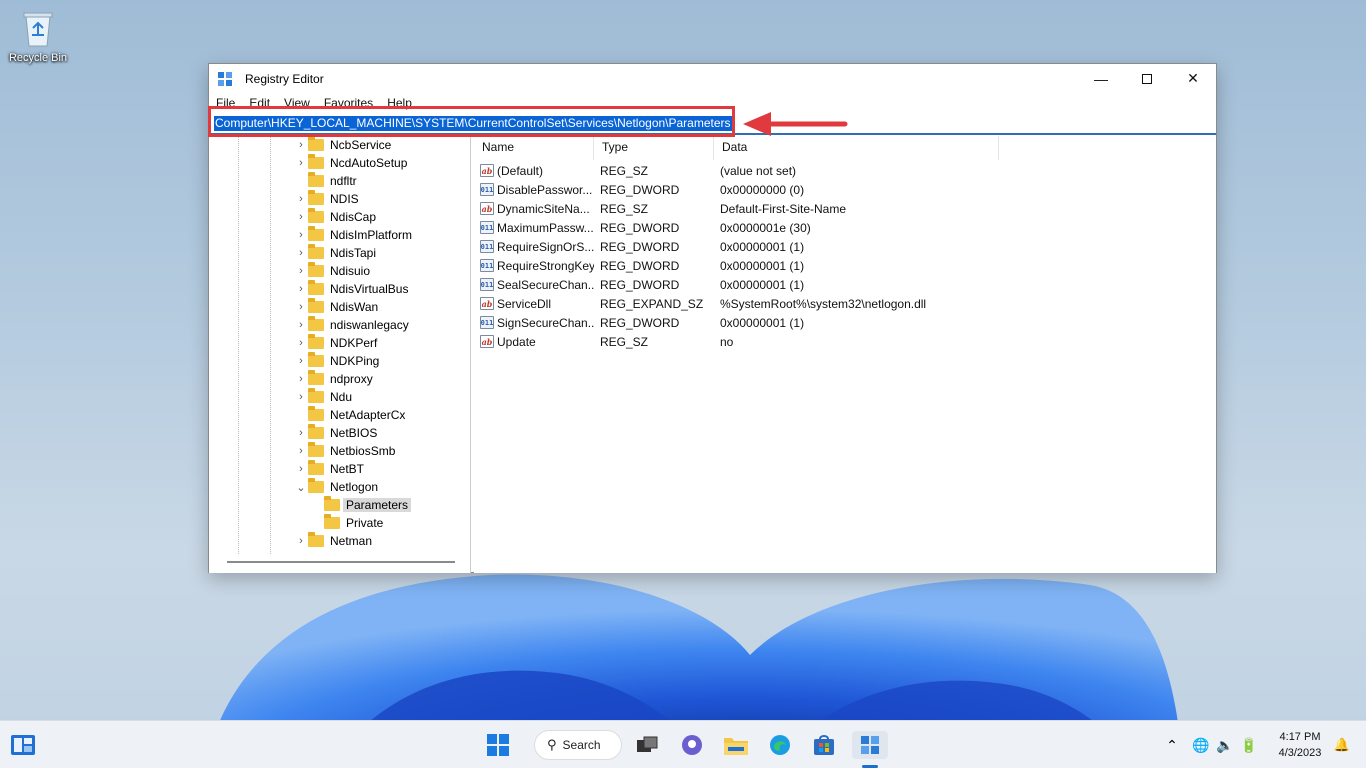 The image size is (1366, 768). What do you see at coordinates (581, 745) in the screenshot?
I see `search-label: Search` at bounding box center [581, 745].